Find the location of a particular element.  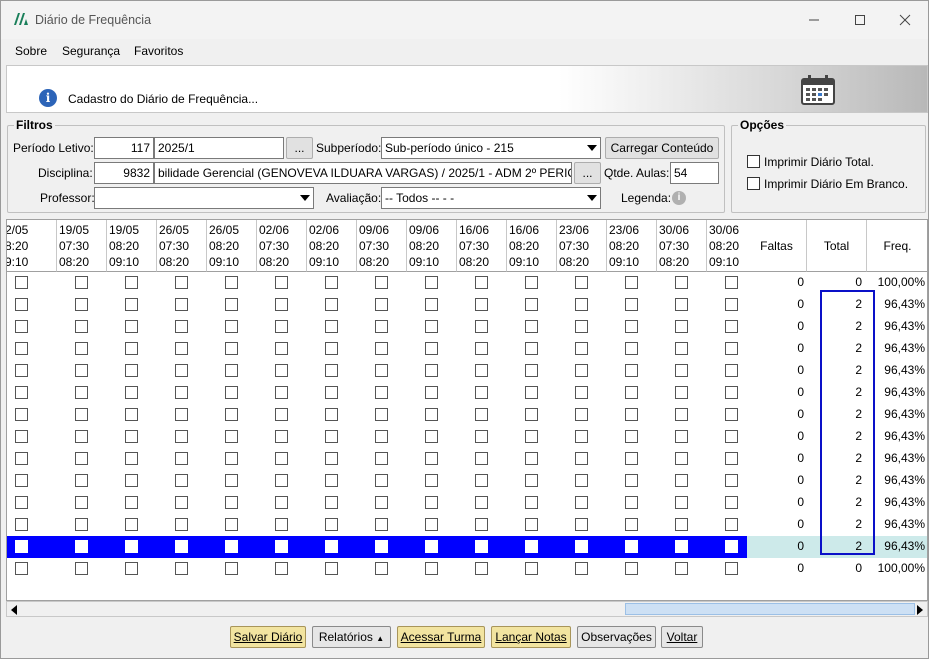

horizontal-scrollbar is located at coordinates (467, 609).